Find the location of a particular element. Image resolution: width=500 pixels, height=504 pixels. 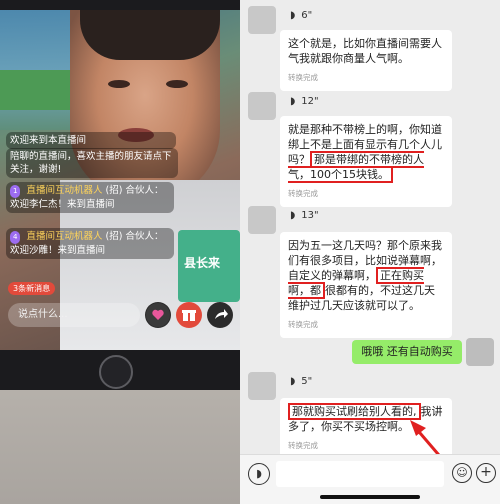

more-options-button: + is located at coordinates (486, 473).